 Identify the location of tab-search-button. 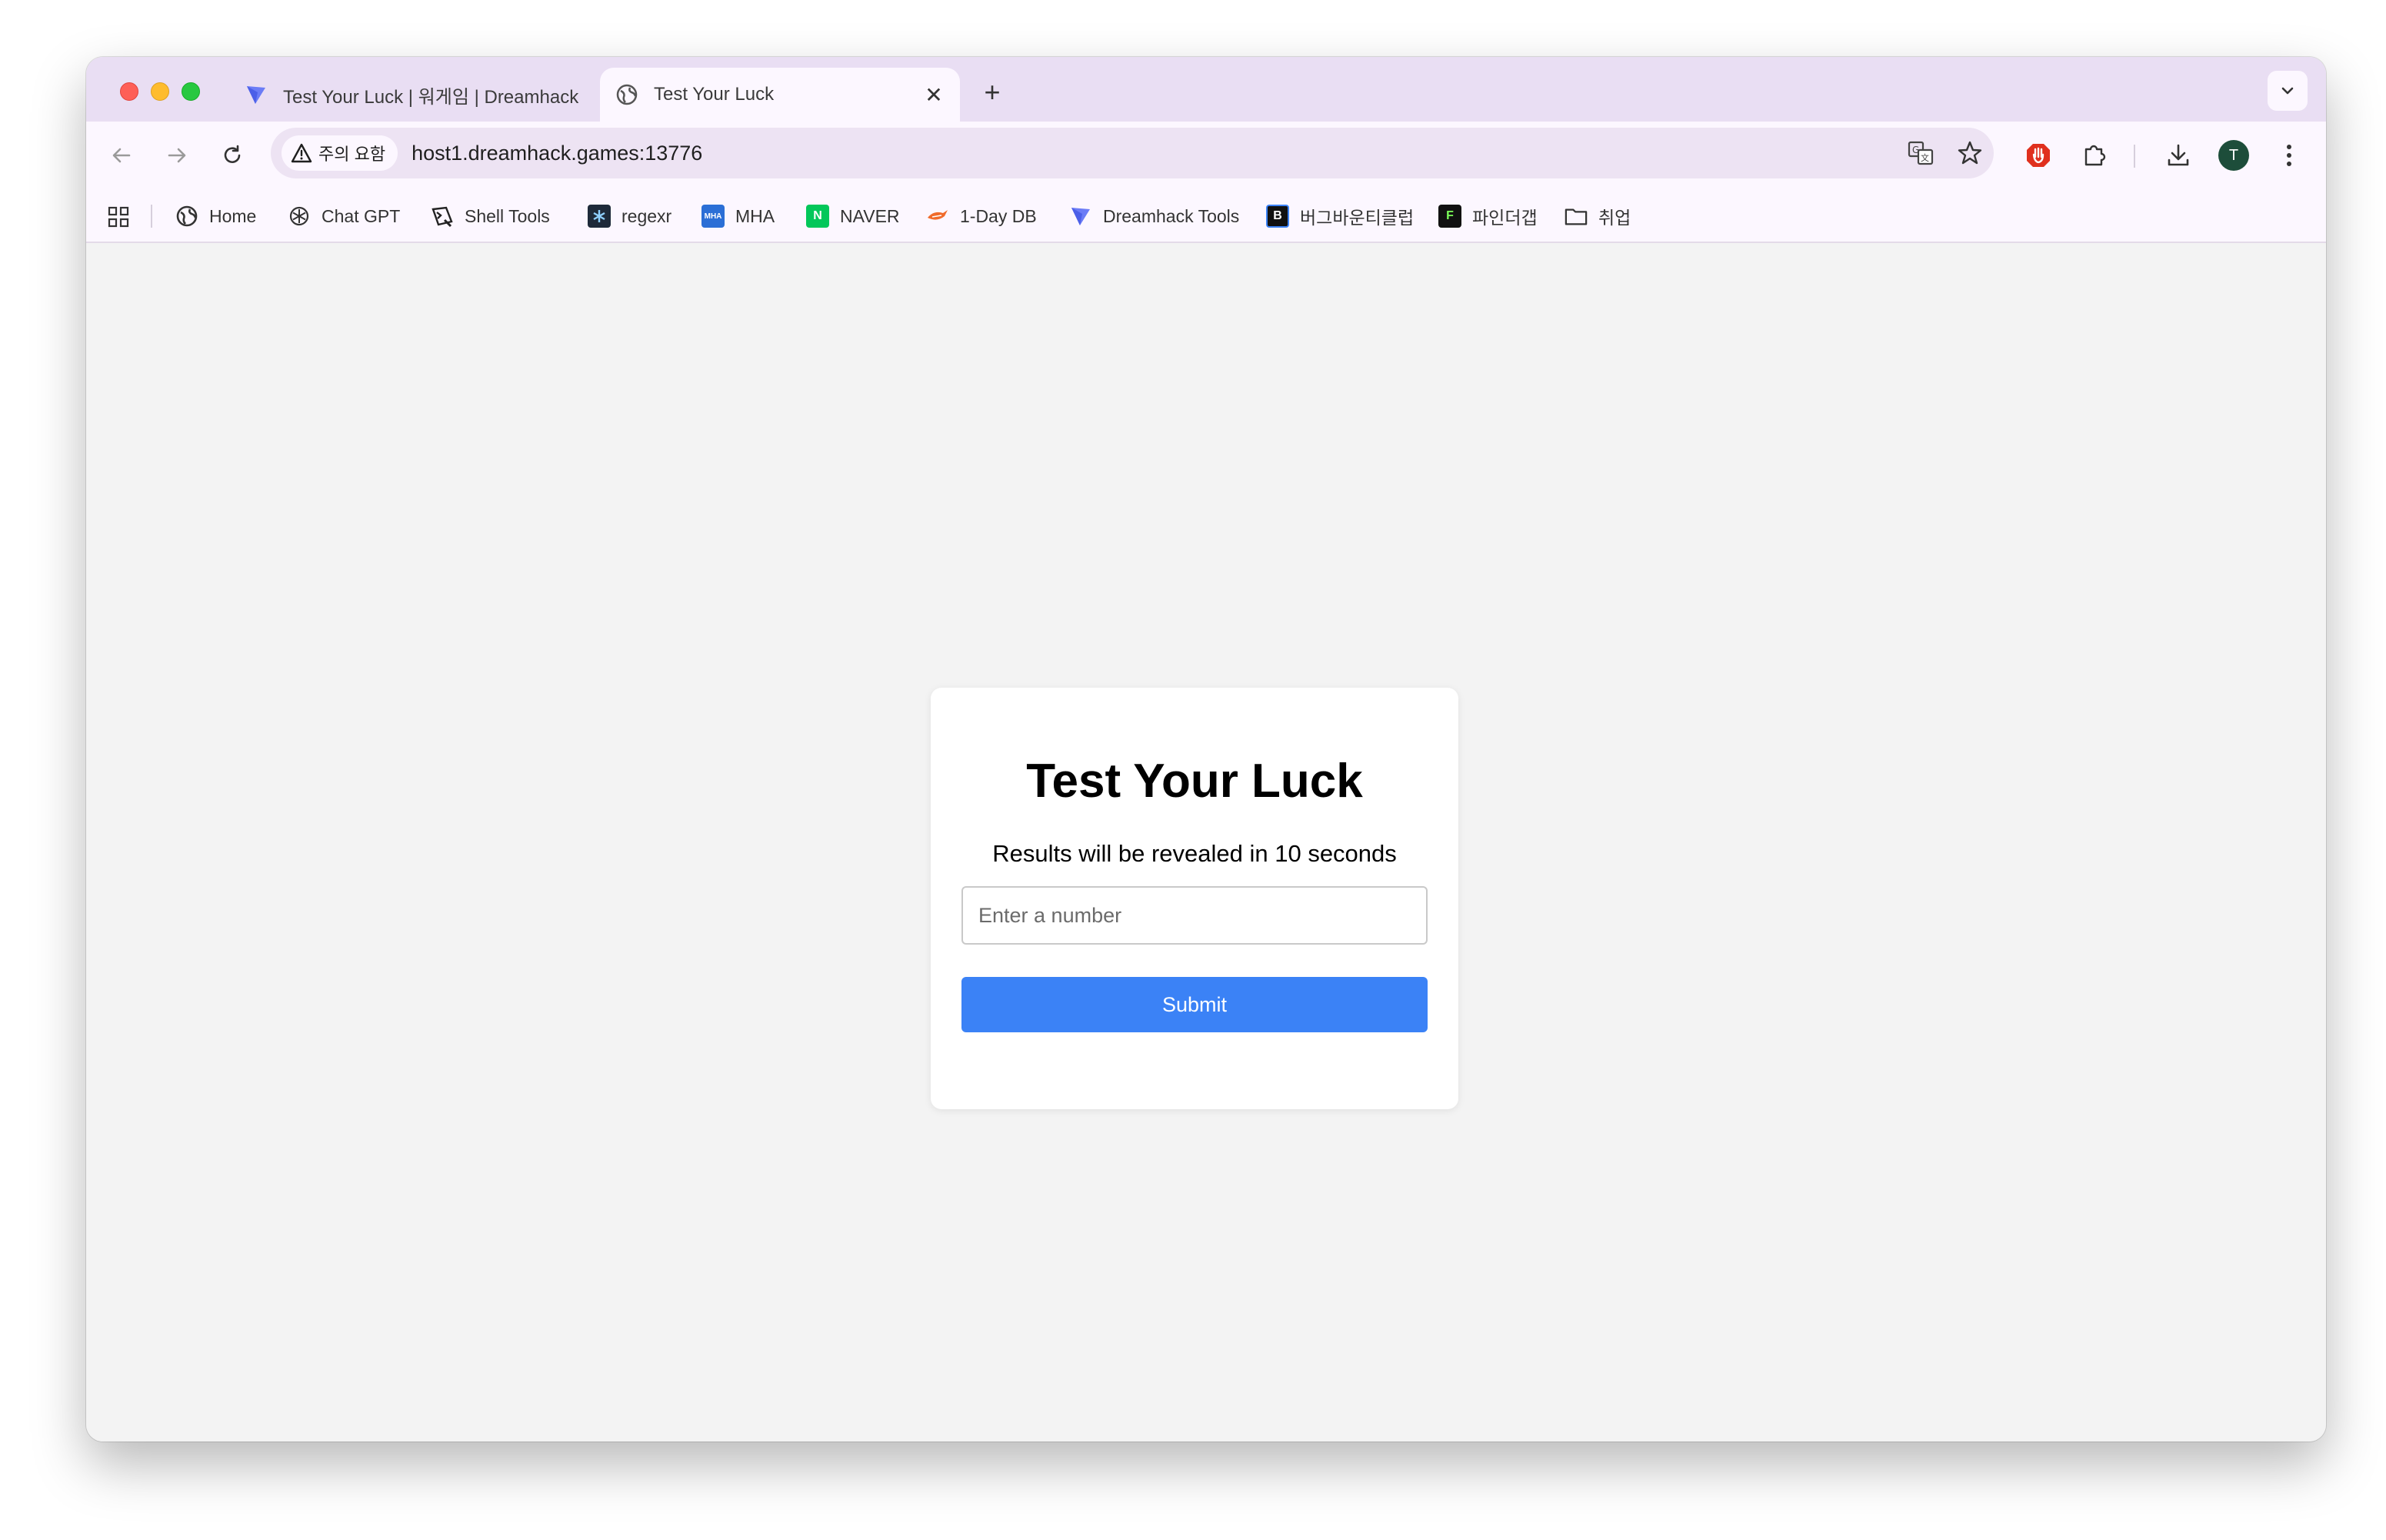
(2288, 91).